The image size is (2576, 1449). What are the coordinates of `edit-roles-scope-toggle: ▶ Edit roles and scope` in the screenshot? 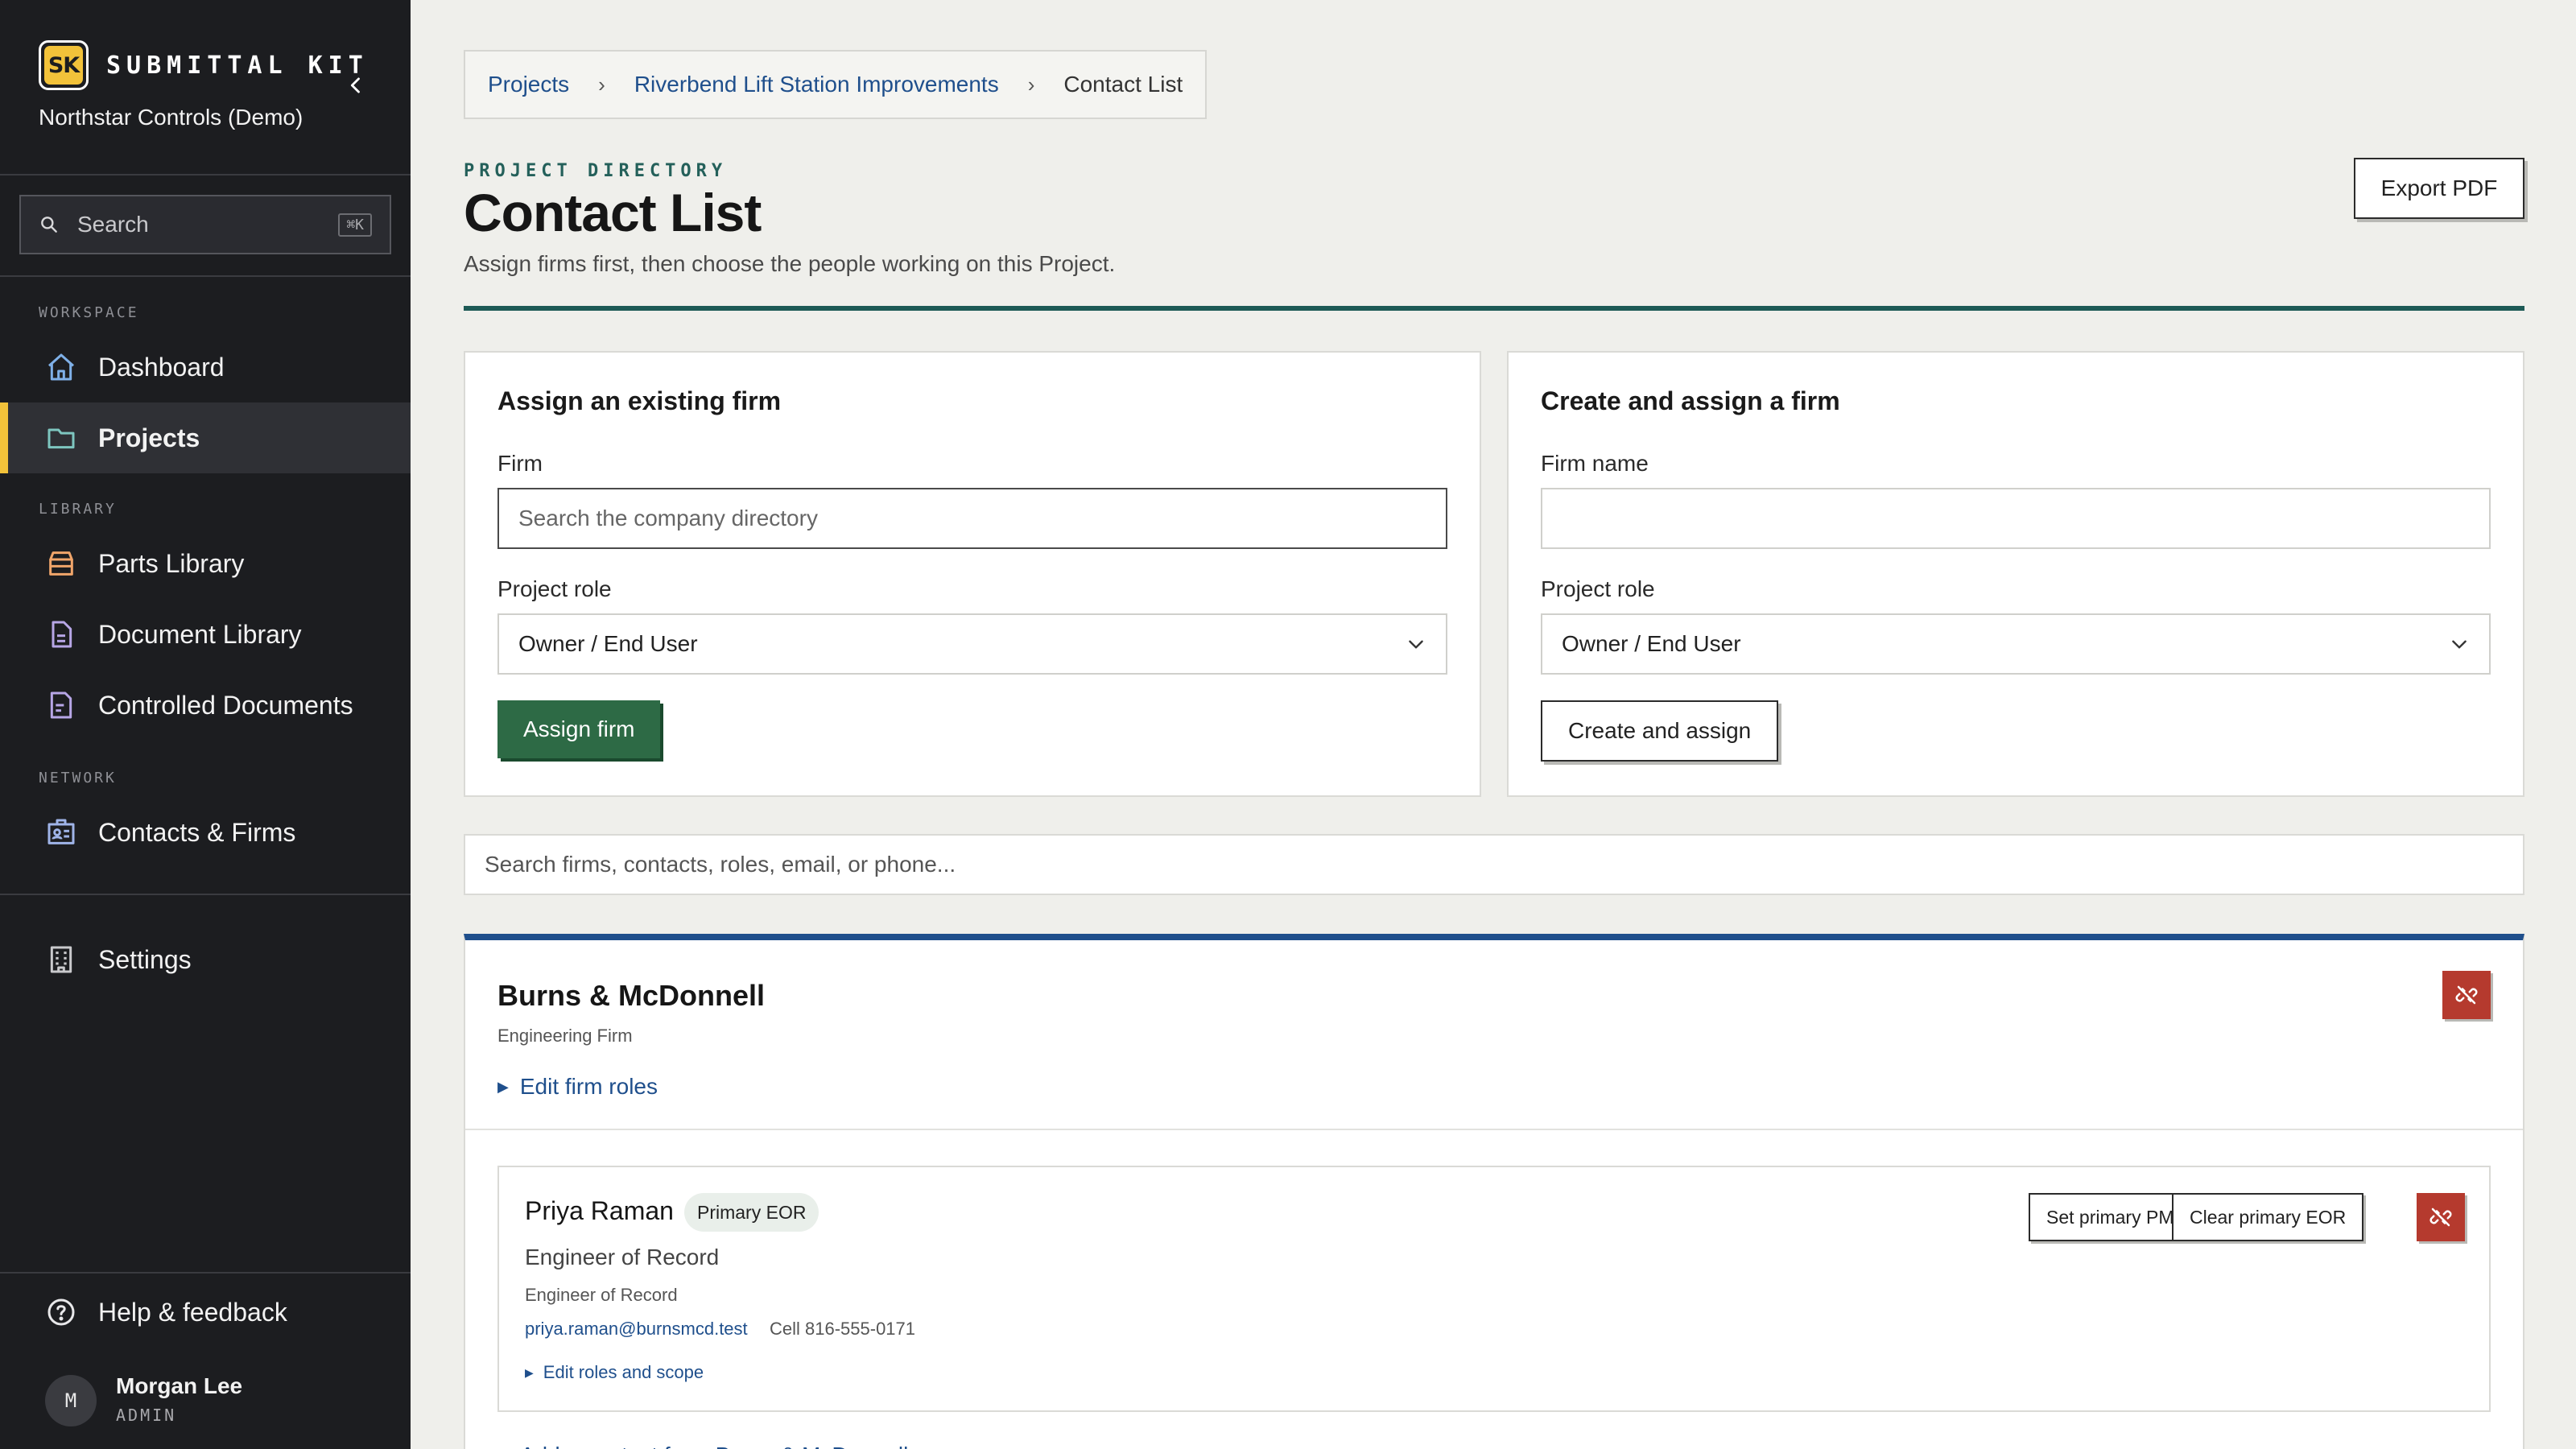 It's located at (614, 1372).